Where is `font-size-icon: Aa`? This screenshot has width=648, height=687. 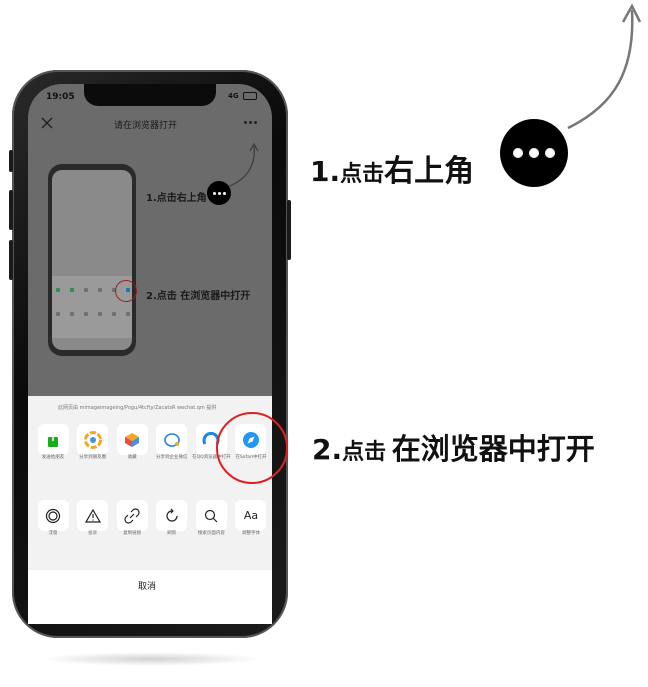 font-size-icon: Aa is located at coordinates (251, 515).